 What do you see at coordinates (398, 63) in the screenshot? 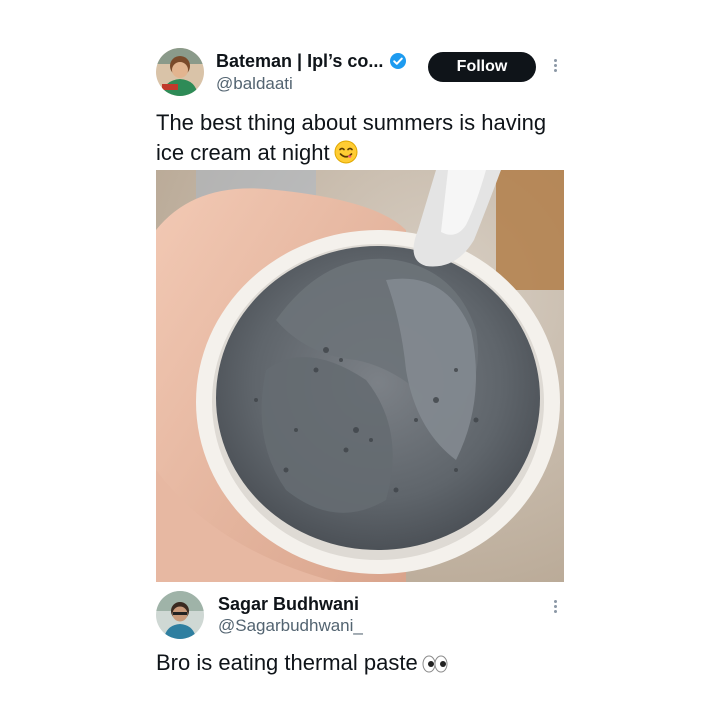
I see `verified-badge-icon` at bounding box center [398, 63].